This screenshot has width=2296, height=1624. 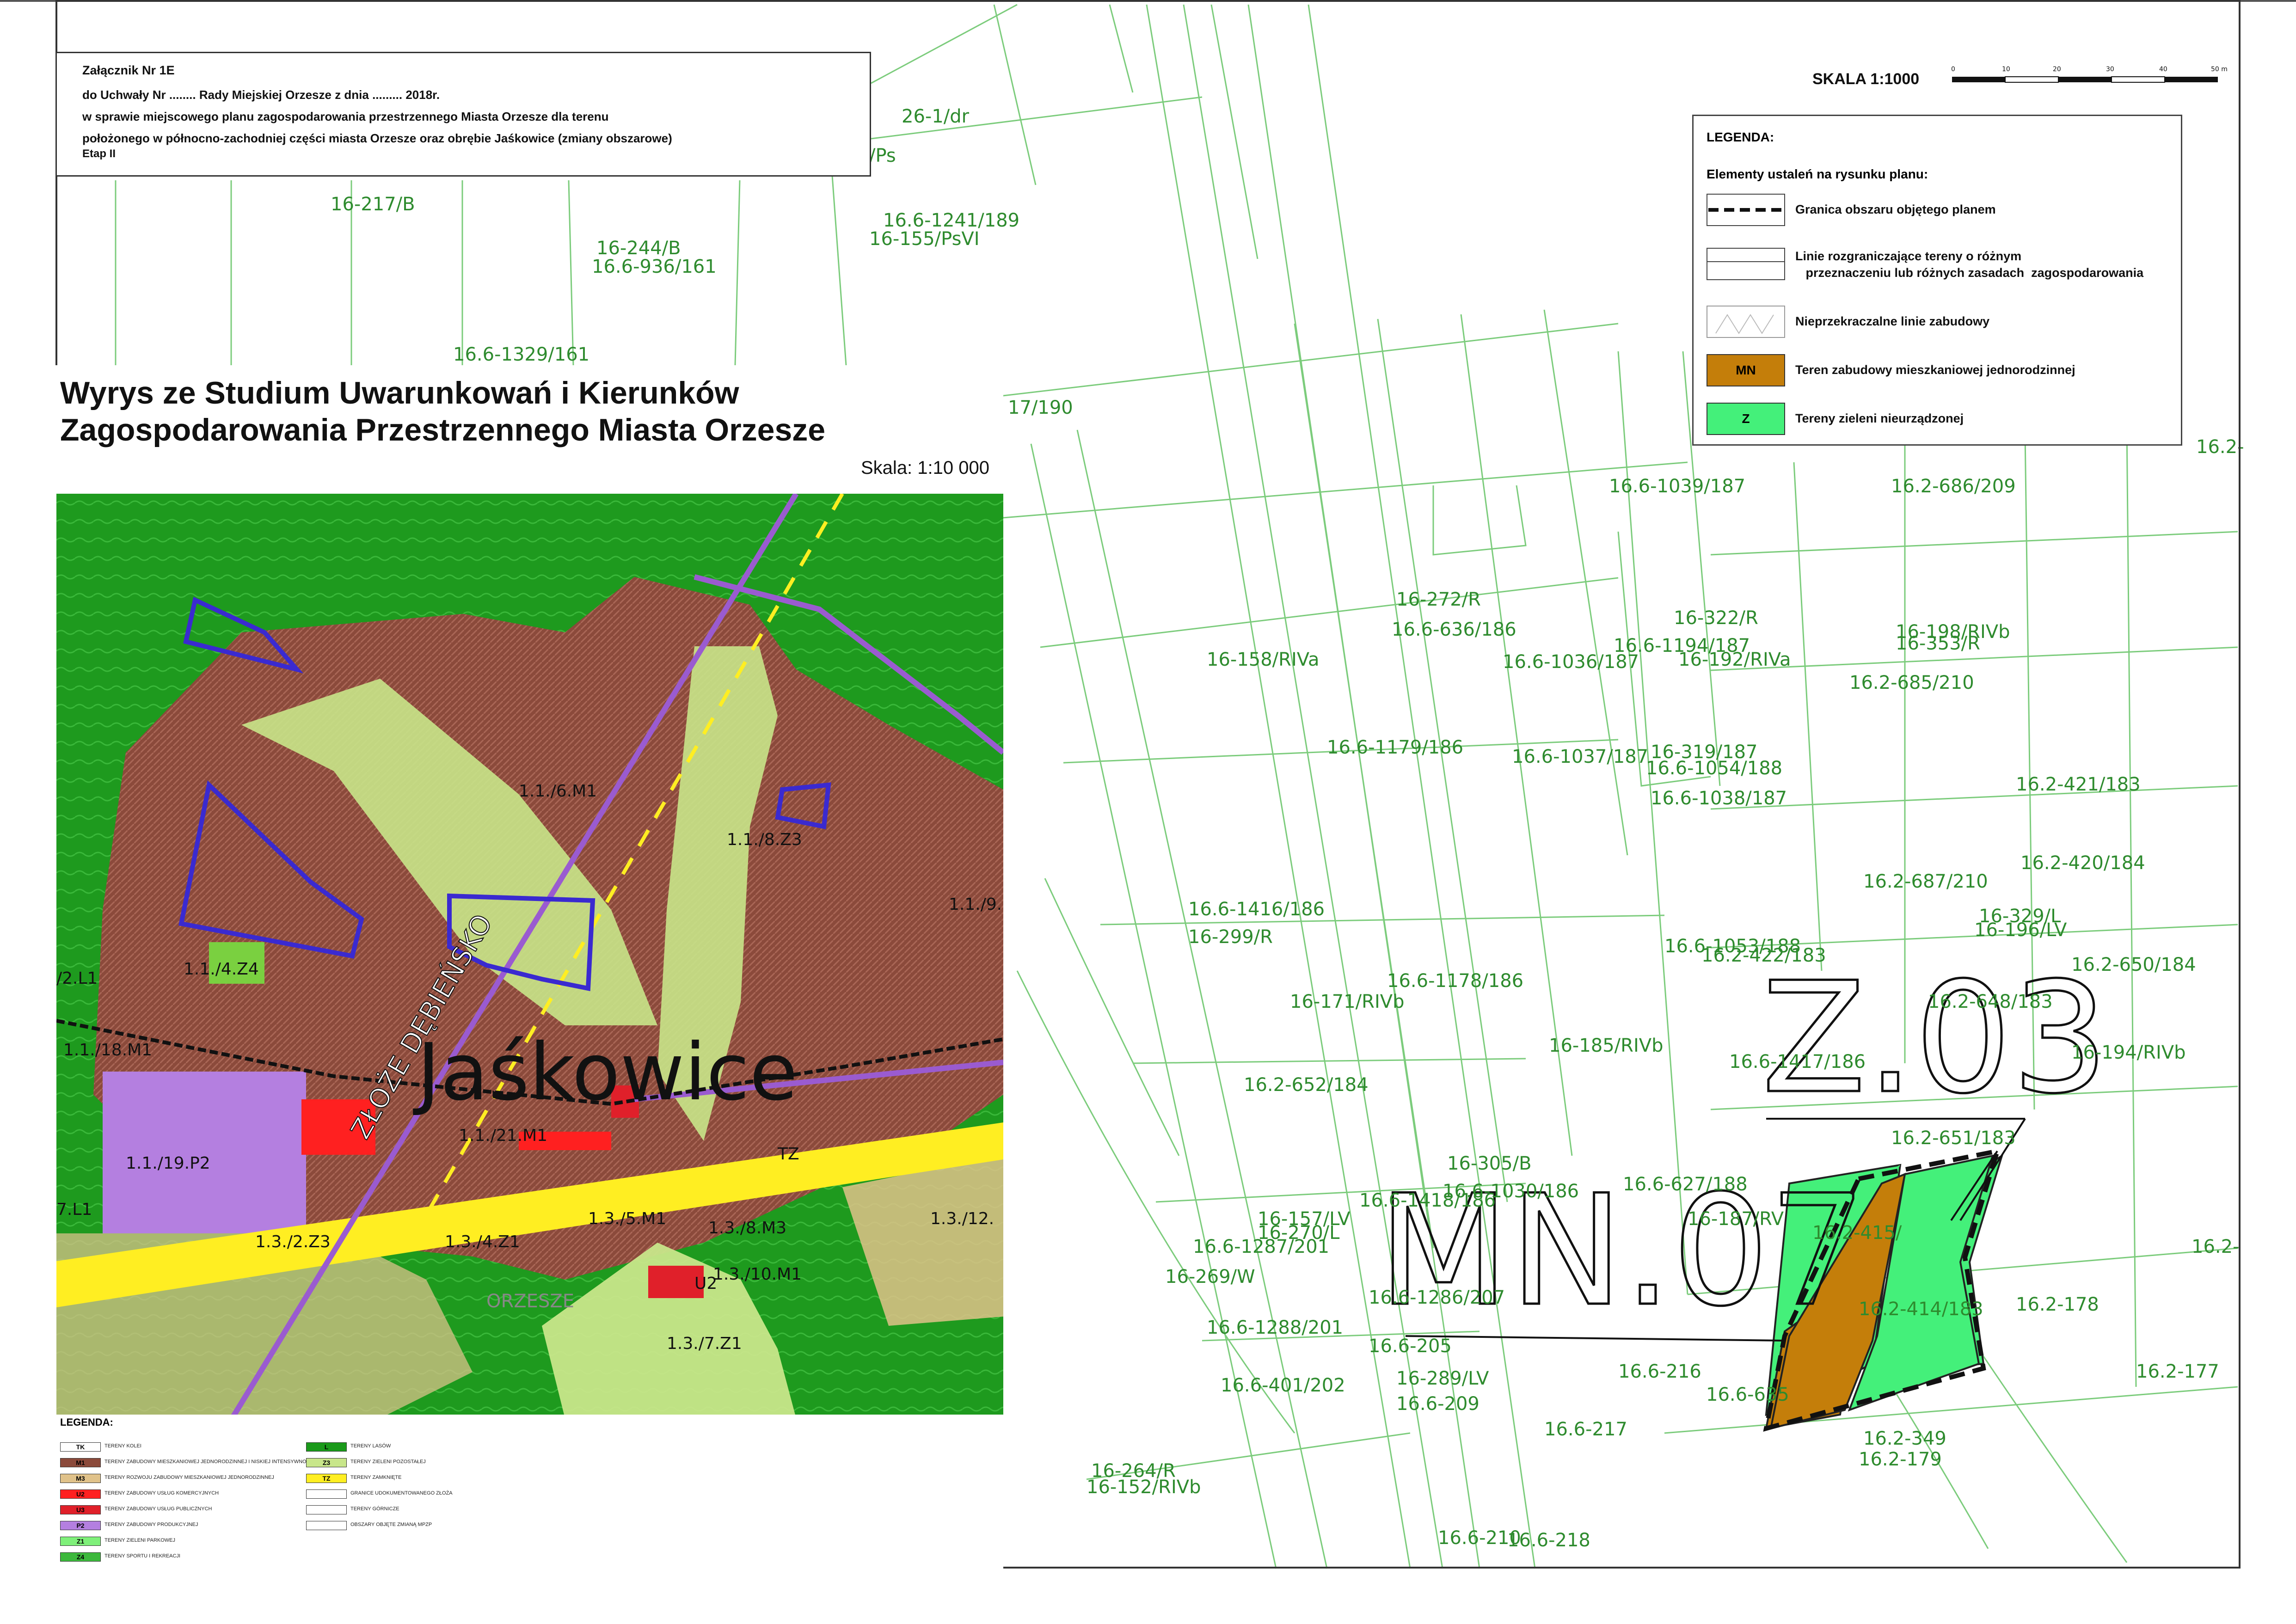 What do you see at coordinates (1740, 137) in the screenshot?
I see `legend-title: LEGENDA:` at bounding box center [1740, 137].